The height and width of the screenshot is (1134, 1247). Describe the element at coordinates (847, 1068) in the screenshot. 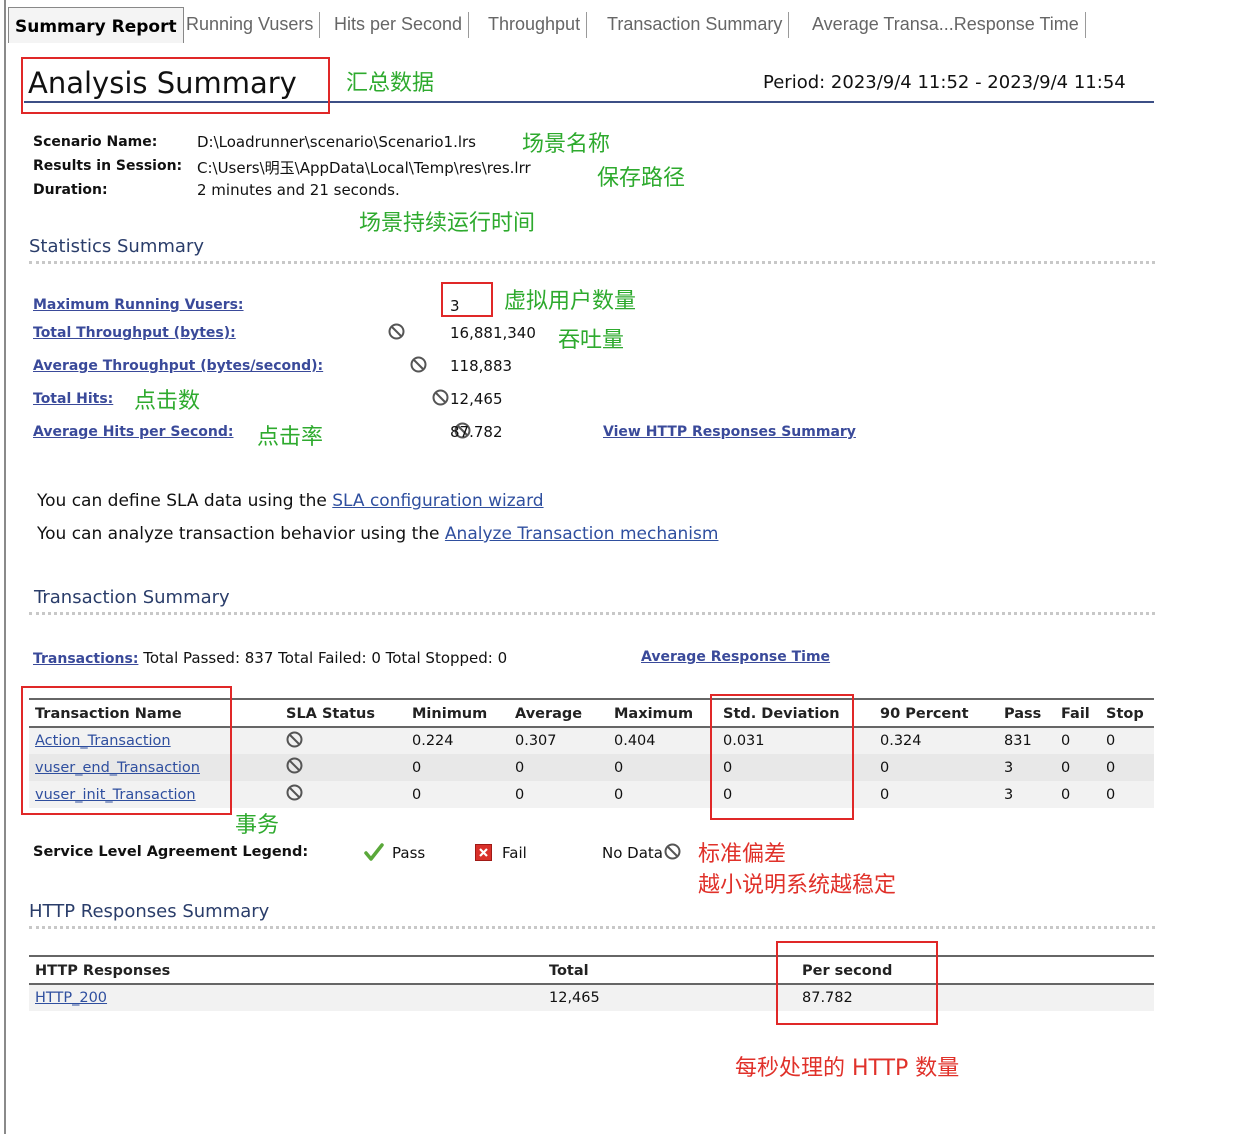

I see `annotation-http-per-second: 每秒处理的 HTTP 数量` at that location.